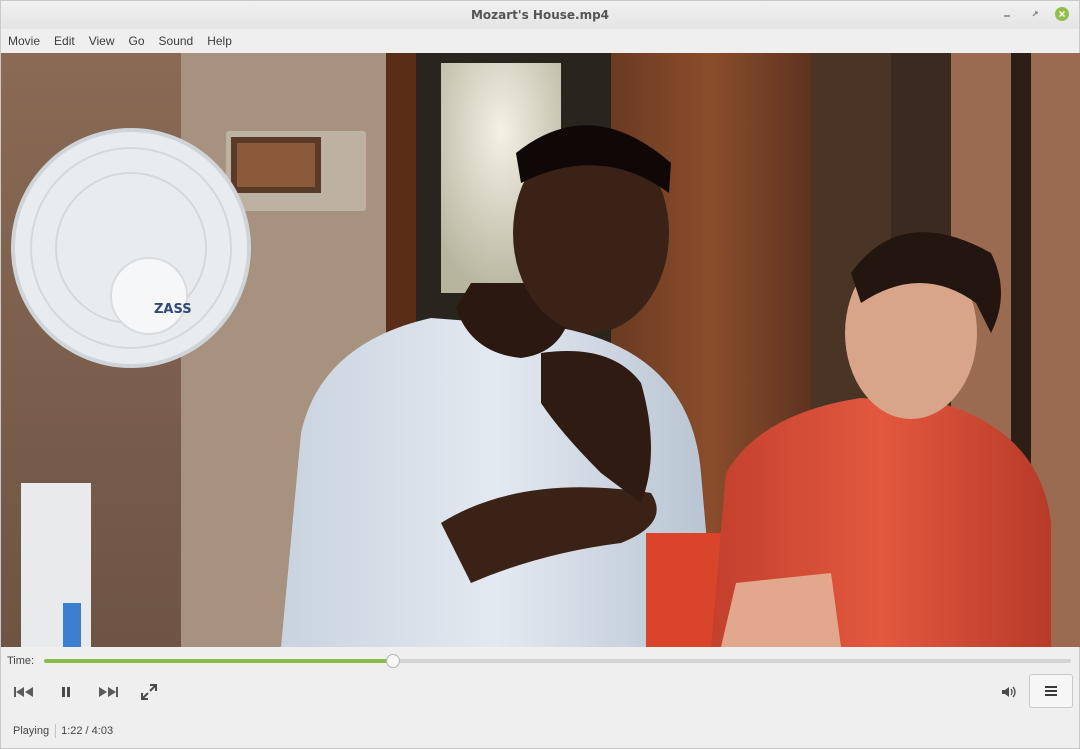 This screenshot has height=749, width=1080. I want to click on playback-state: Playing, so click(31, 731).